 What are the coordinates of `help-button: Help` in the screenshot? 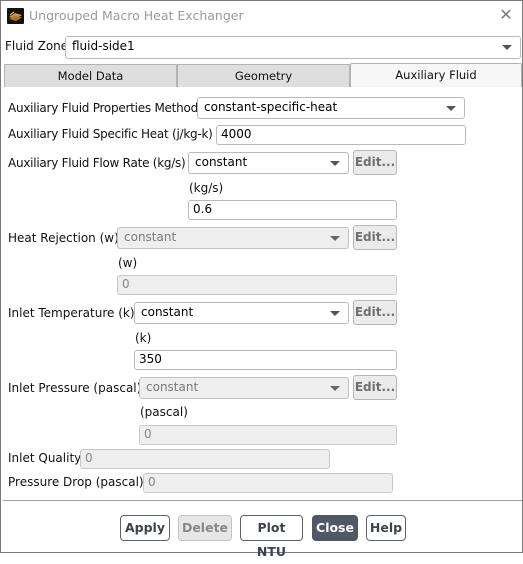 It's located at (386, 528).